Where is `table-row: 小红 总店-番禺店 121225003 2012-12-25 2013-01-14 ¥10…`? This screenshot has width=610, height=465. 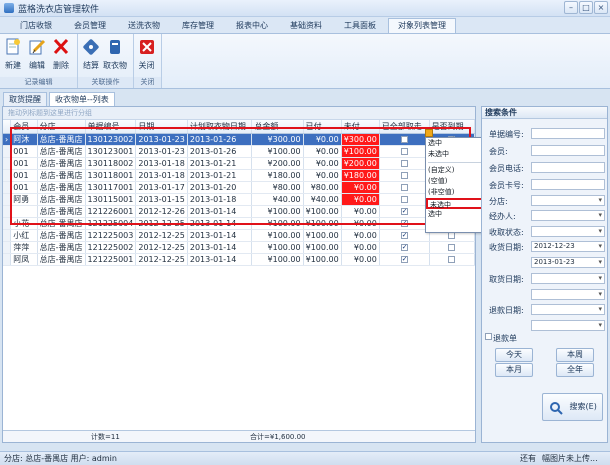 table-row: 小红 总店-番禺店 121225003 2012-12-25 2013-01-14 ¥10… is located at coordinates (239, 235).